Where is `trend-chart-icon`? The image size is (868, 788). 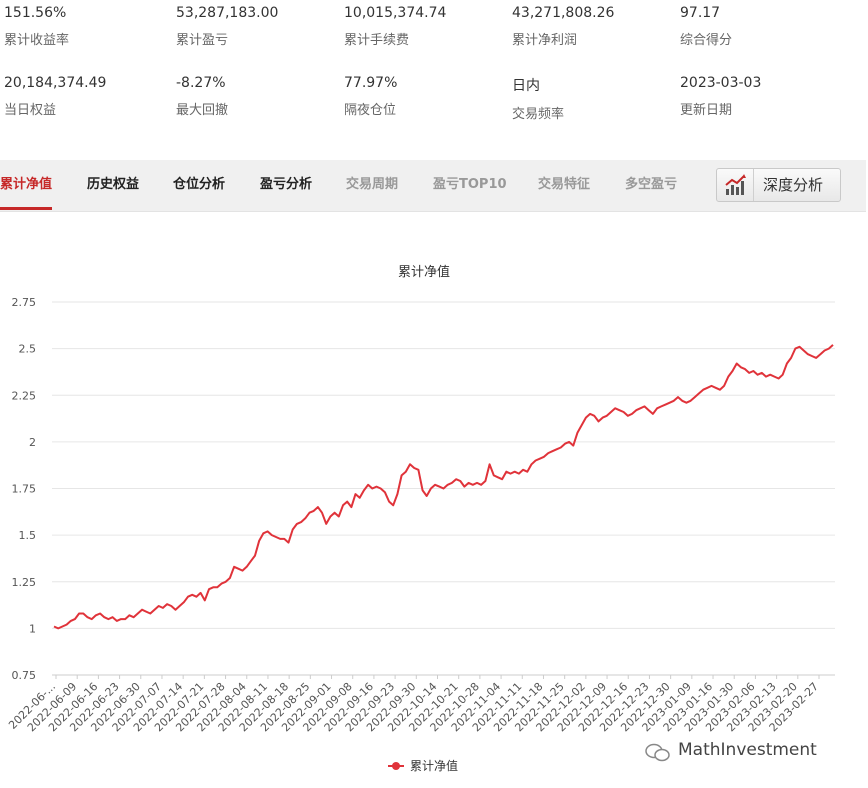 trend-chart-icon is located at coordinates (735, 185).